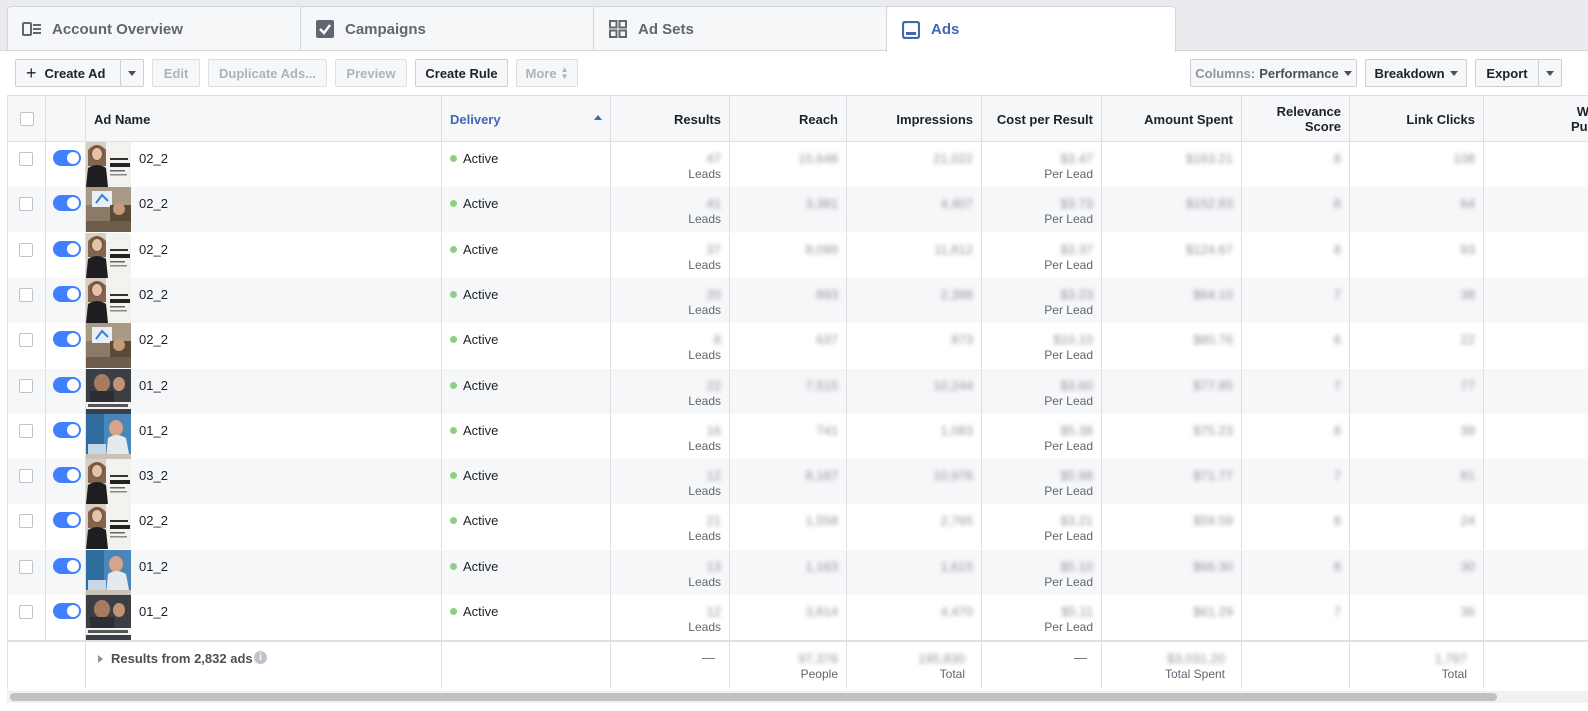 The height and width of the screenshot is (711, 1588). I want to click on export-dropdown-button, so click(1550, 73).